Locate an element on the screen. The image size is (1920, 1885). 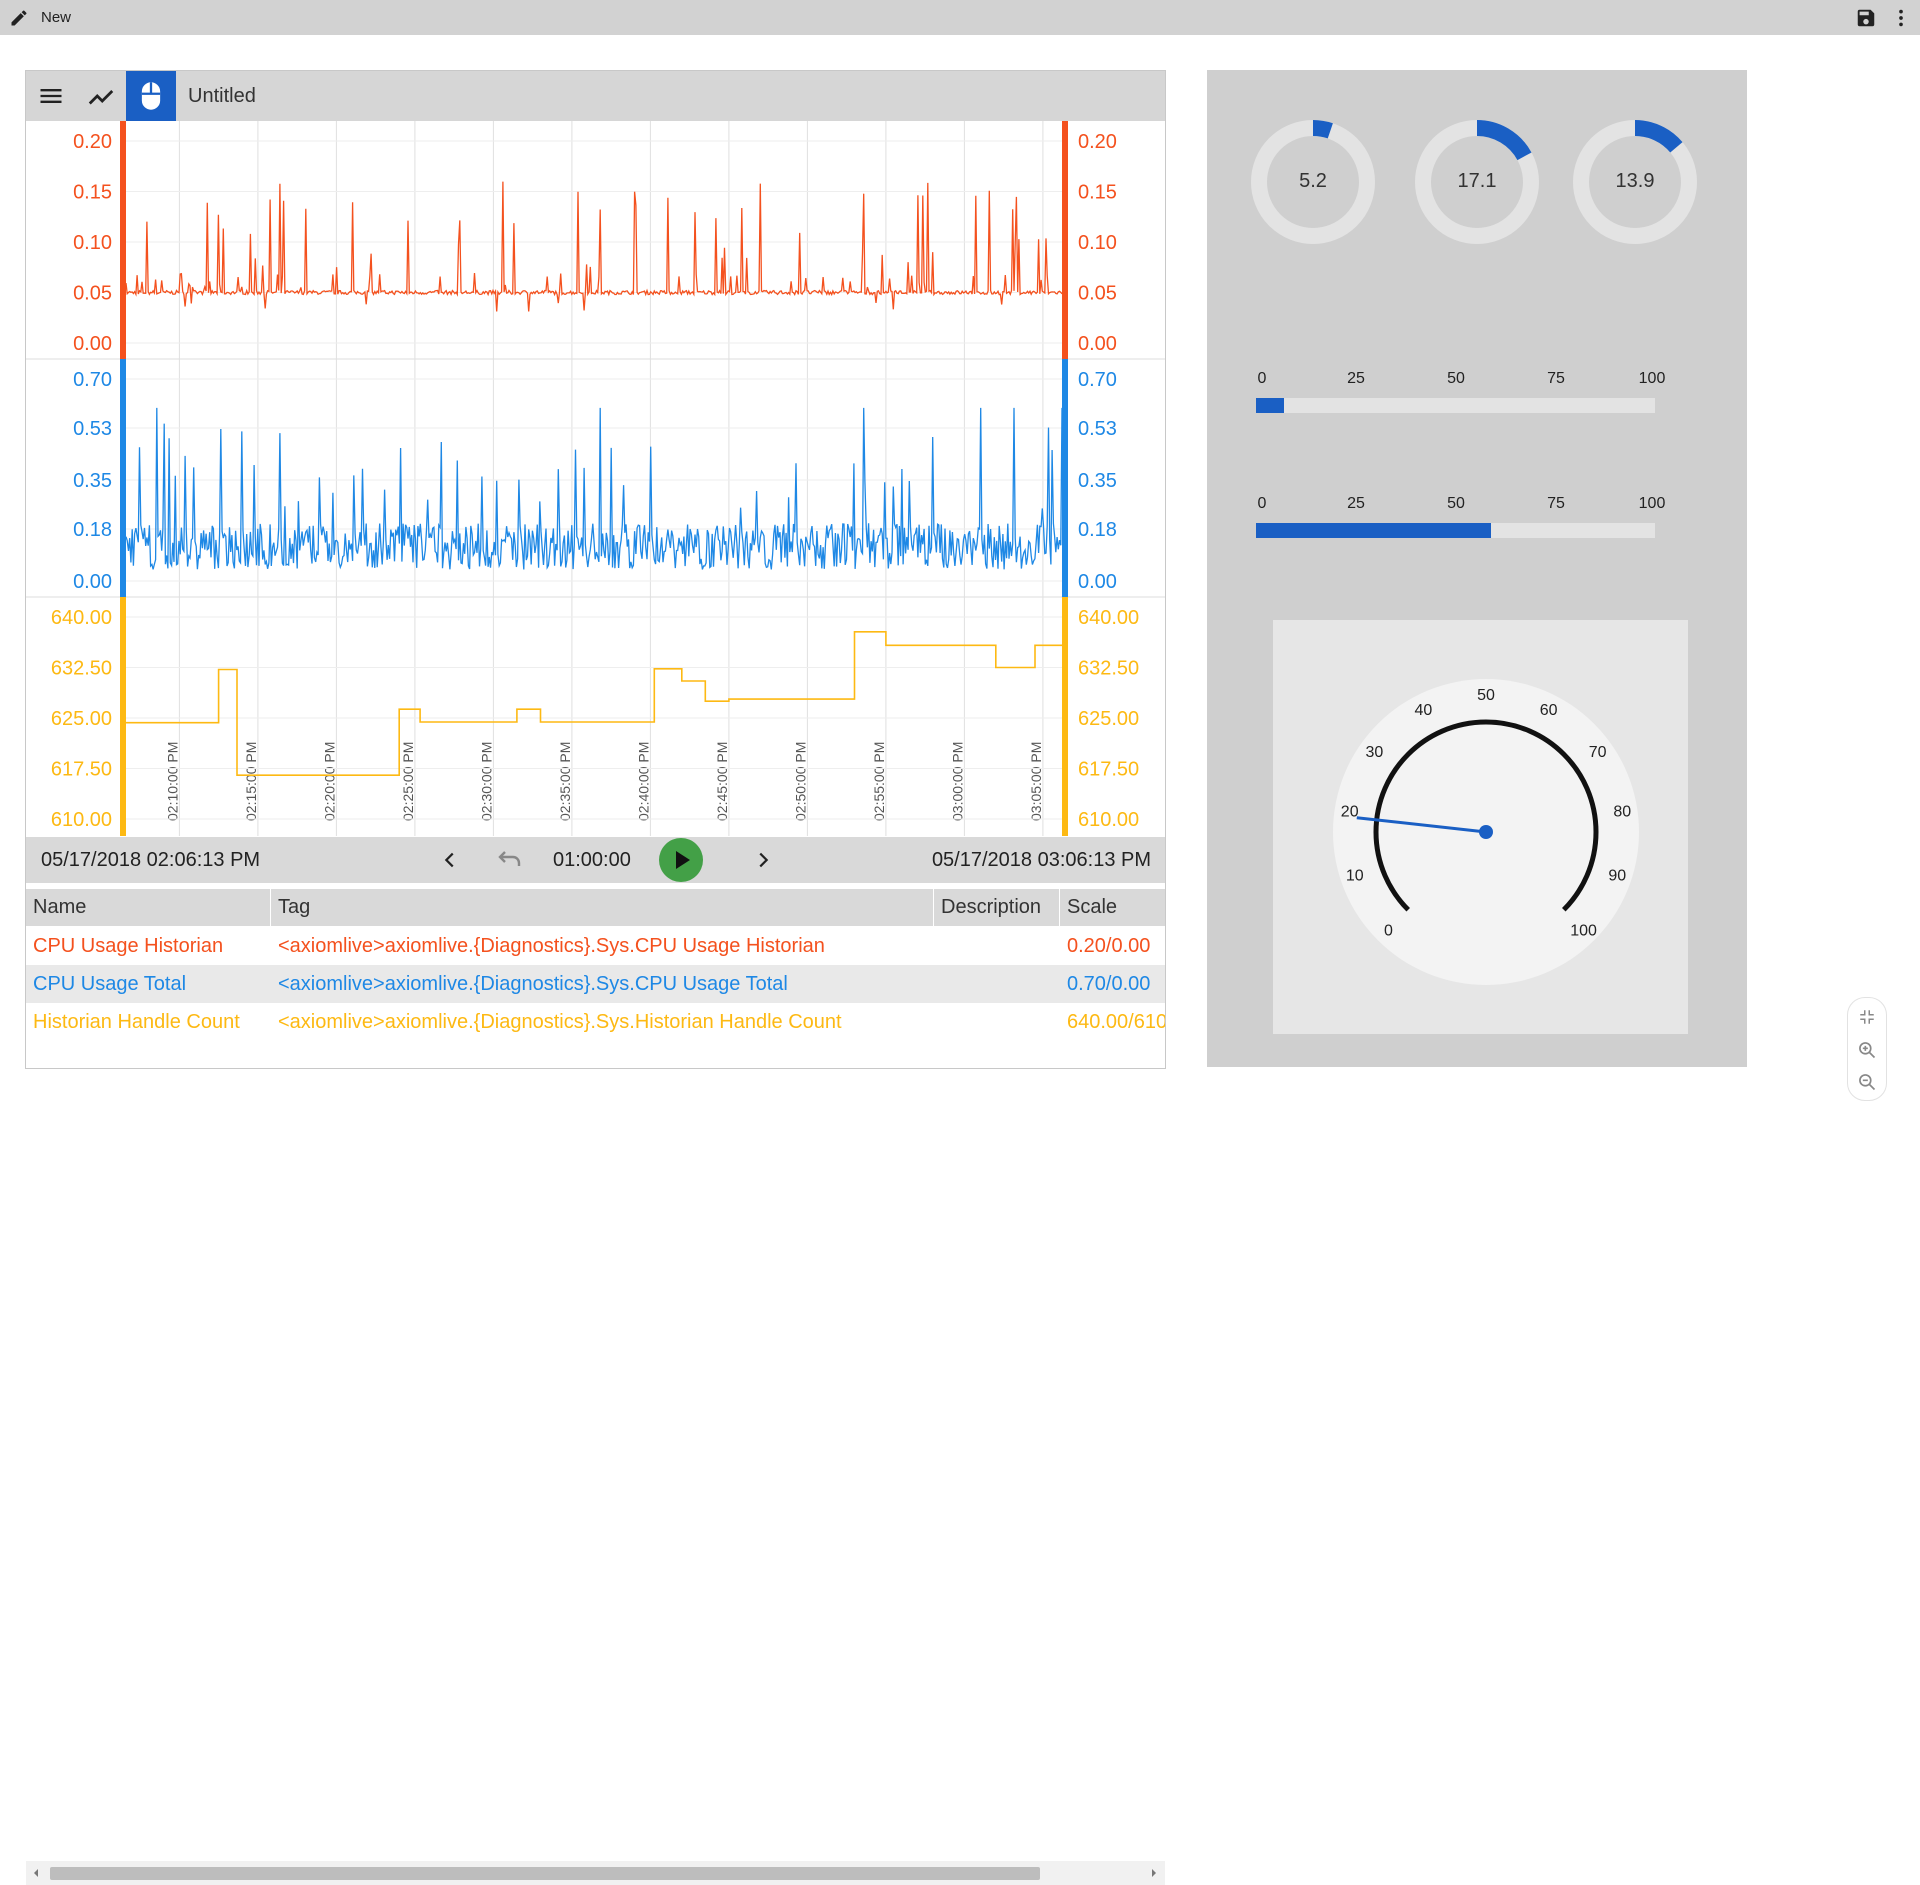
left-axis-tick-label: 0.35 is located at coordinates (92, 481).